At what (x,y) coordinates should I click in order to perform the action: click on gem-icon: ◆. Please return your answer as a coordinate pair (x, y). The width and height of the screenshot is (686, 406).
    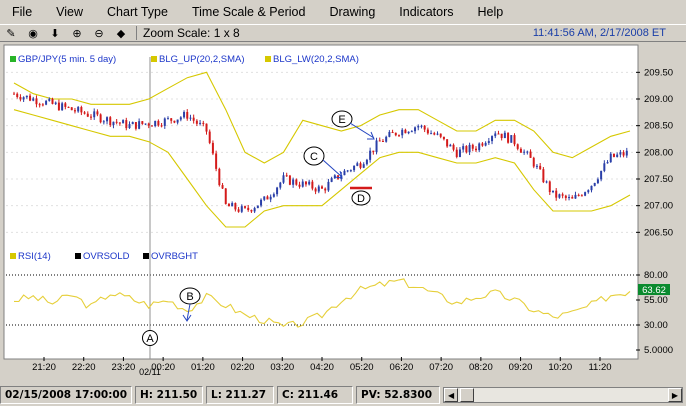
    Looking at the image, I should click on (121, 33).